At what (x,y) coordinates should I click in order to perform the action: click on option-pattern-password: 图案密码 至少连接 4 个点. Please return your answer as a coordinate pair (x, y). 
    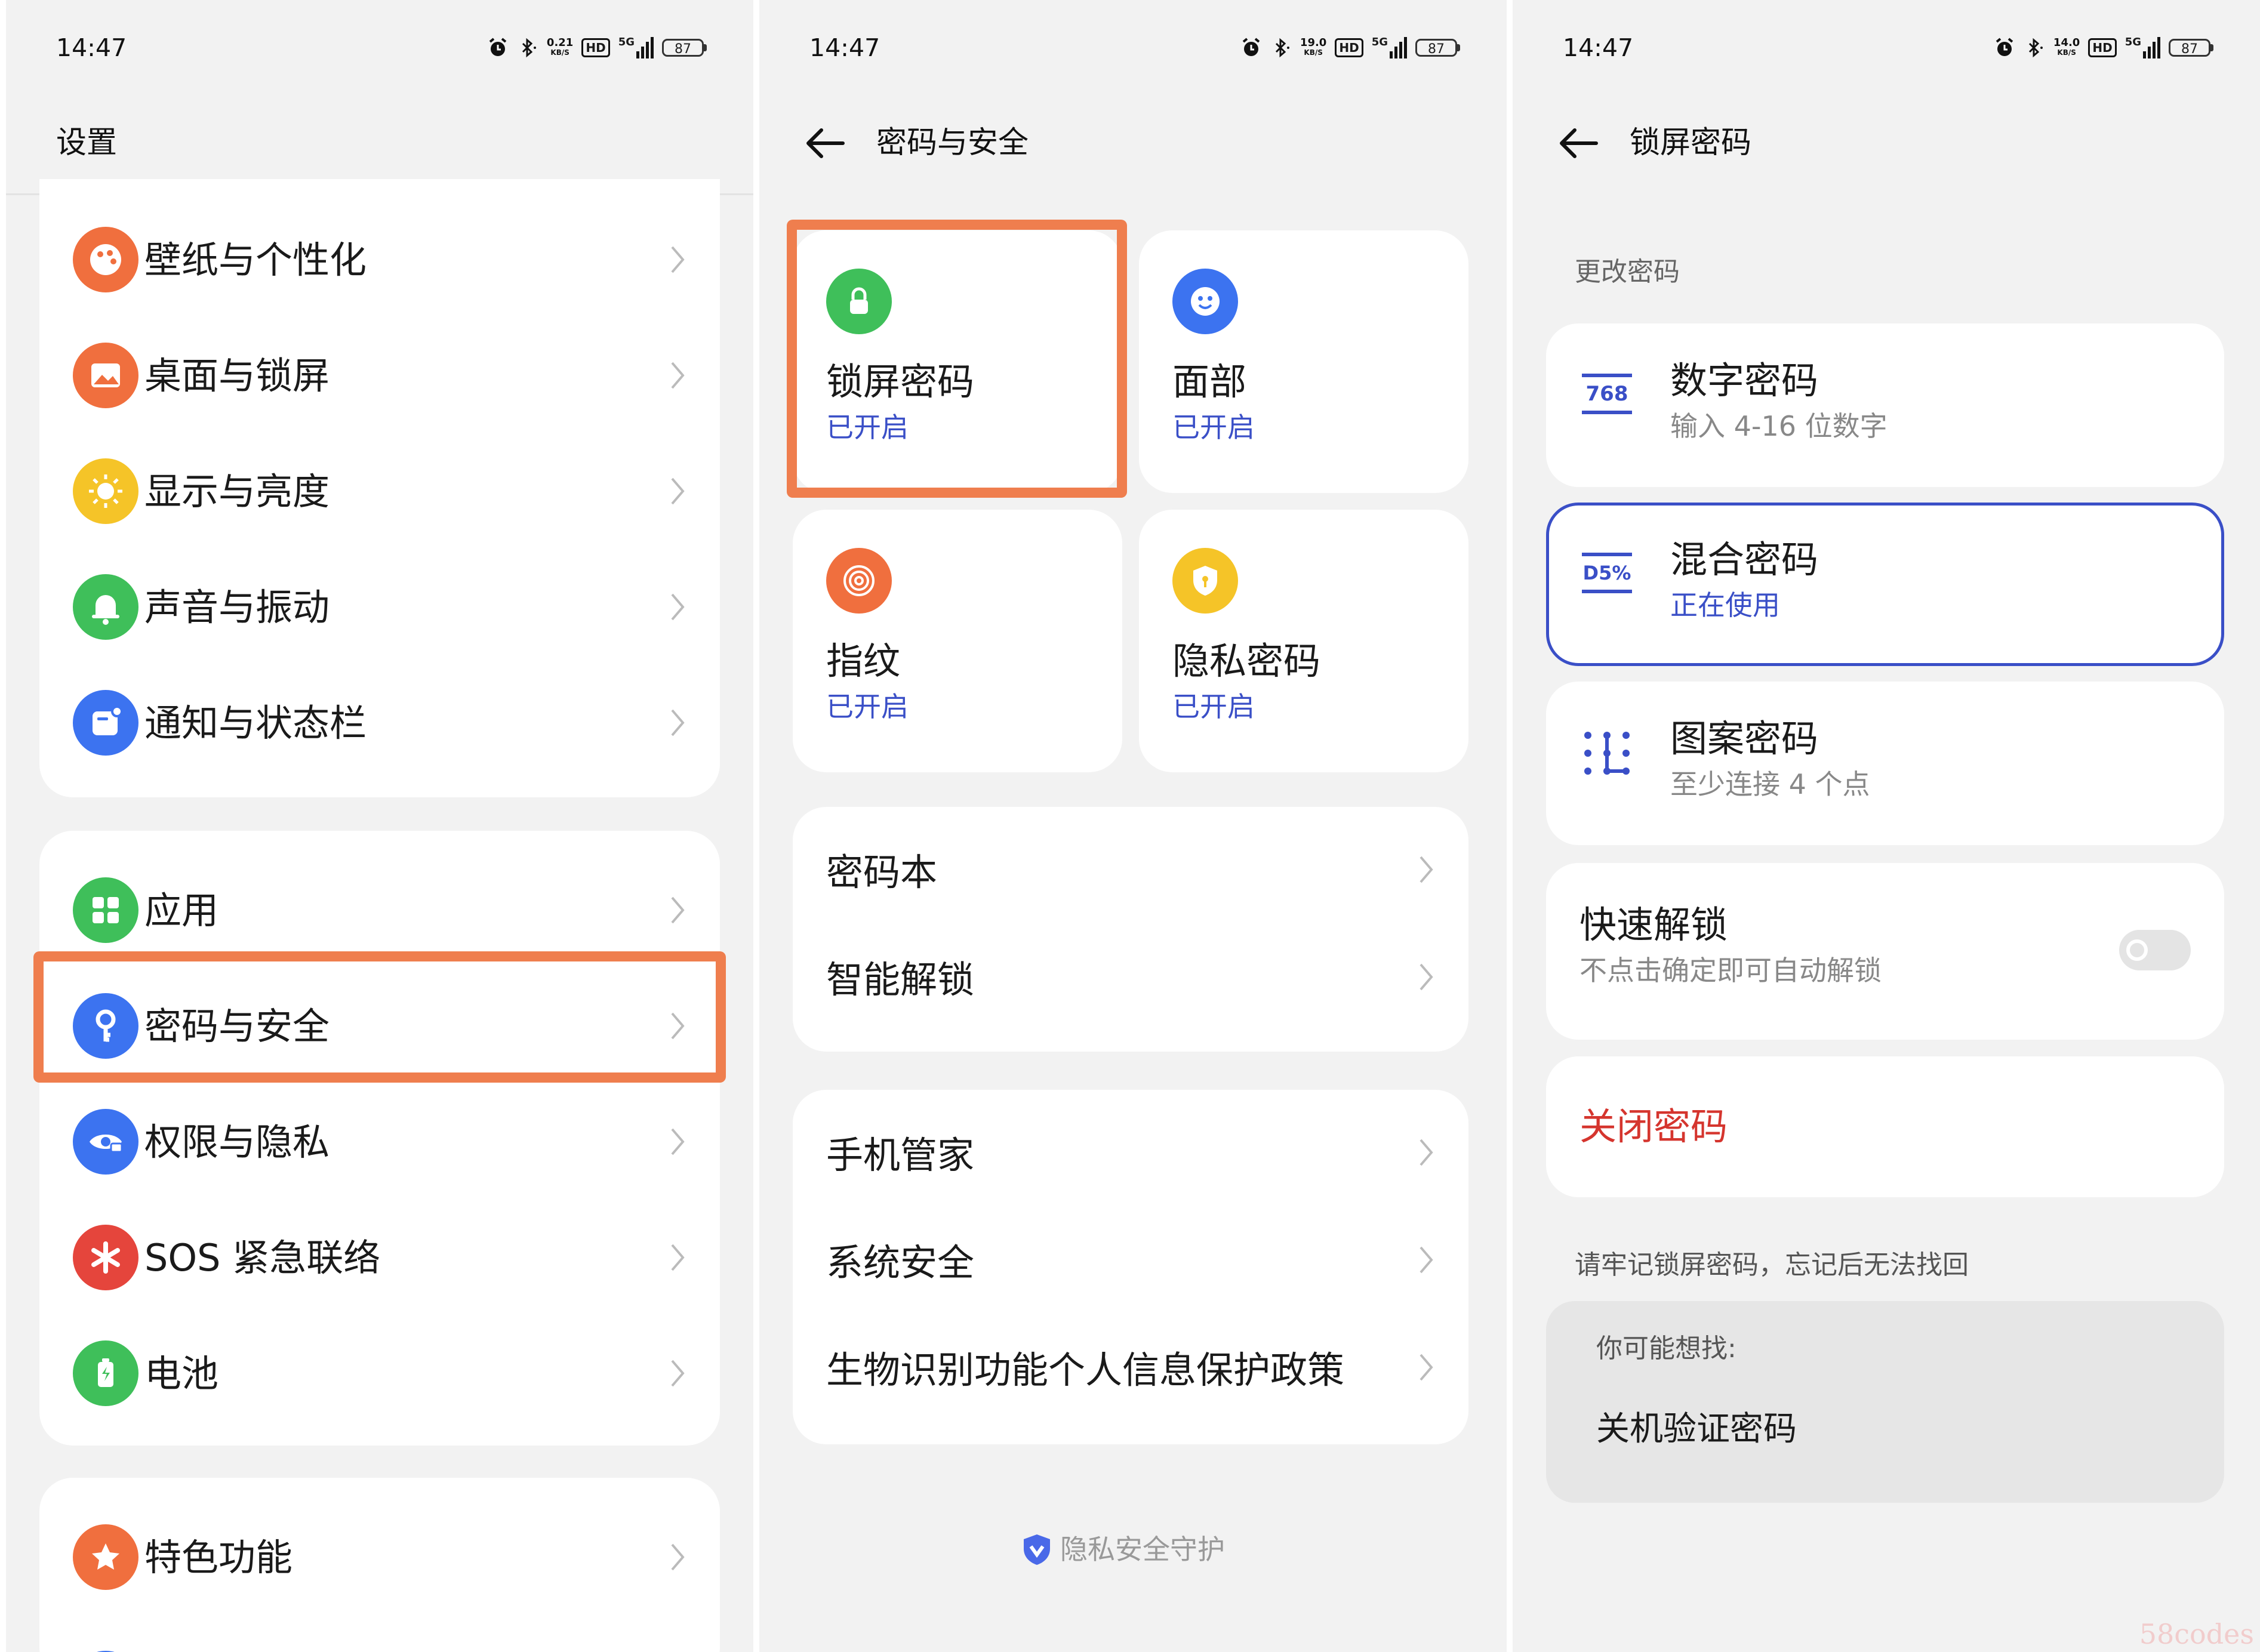
    Looking at the image, I should click on (1885, 763).